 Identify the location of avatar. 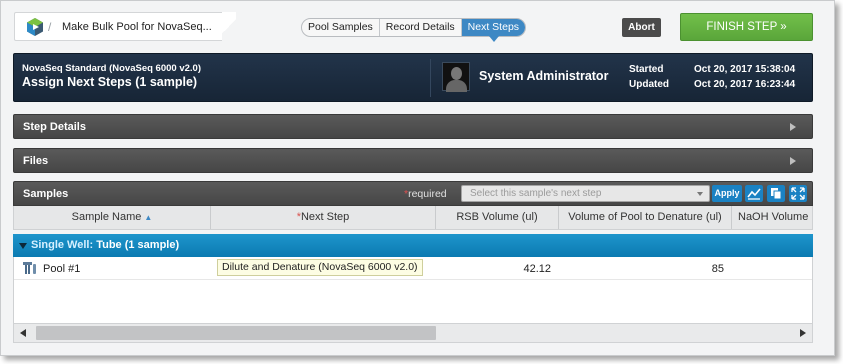
(456, 77).